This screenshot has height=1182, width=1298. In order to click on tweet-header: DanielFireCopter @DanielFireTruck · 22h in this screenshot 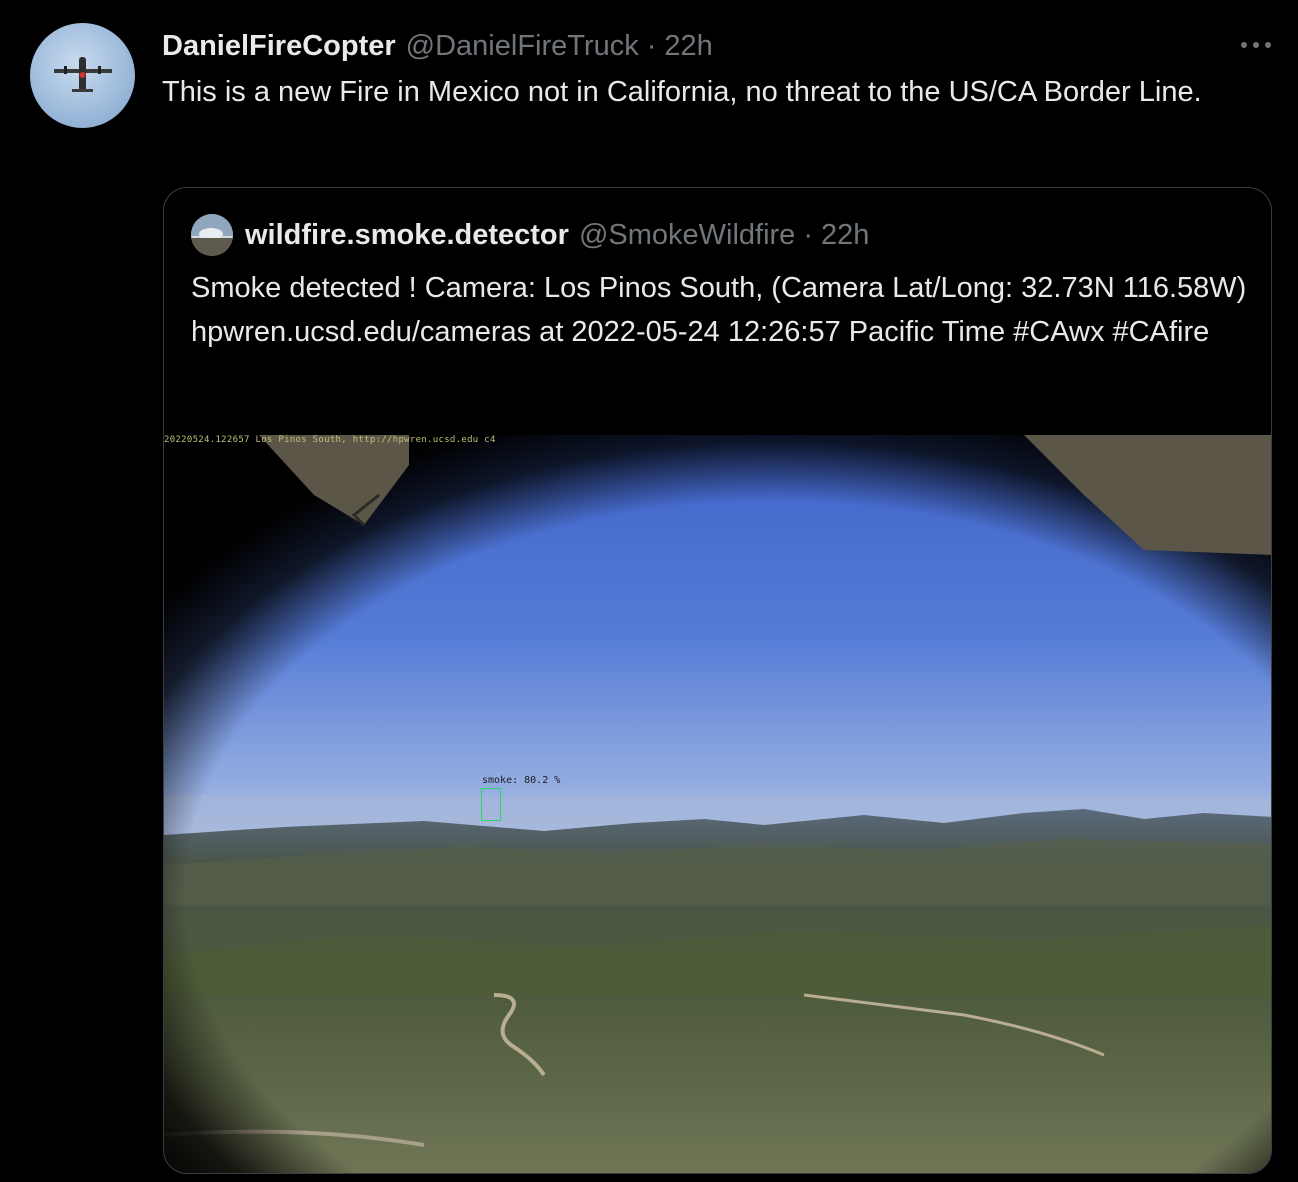, I will do `click(437, 46)`.